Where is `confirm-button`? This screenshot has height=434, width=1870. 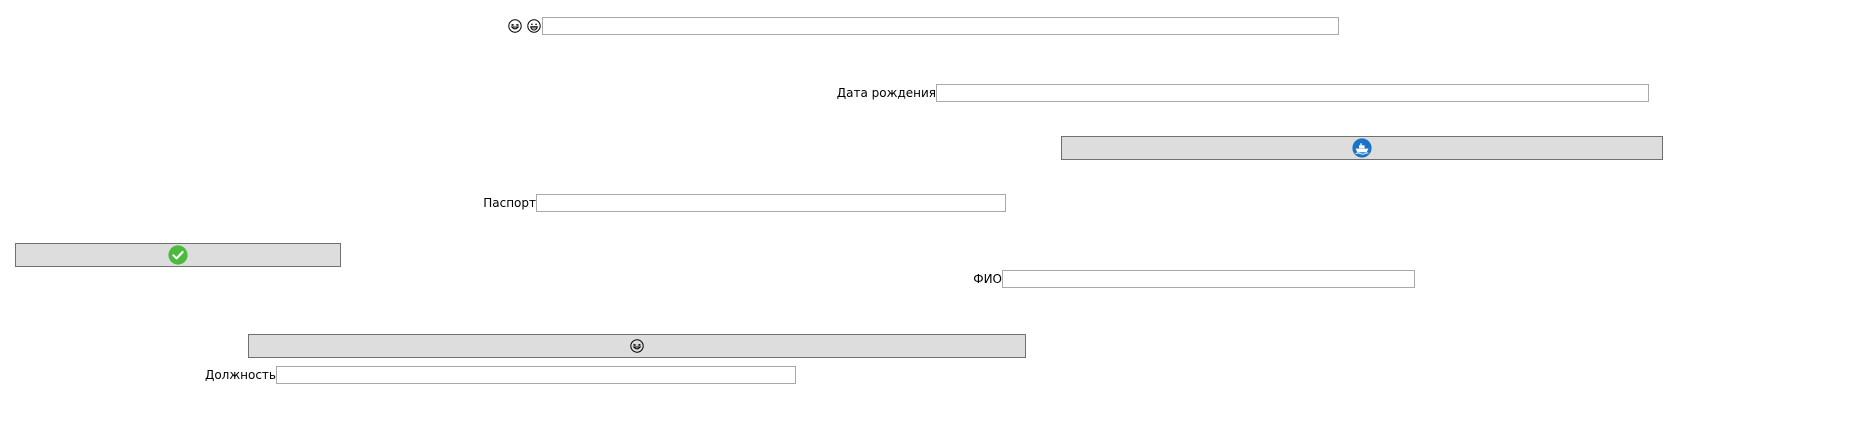
confirm-button is located at coordinates (178, 255).